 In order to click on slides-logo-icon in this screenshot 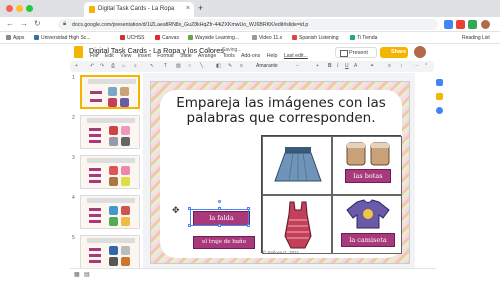, I will do `click(78, 52)`.